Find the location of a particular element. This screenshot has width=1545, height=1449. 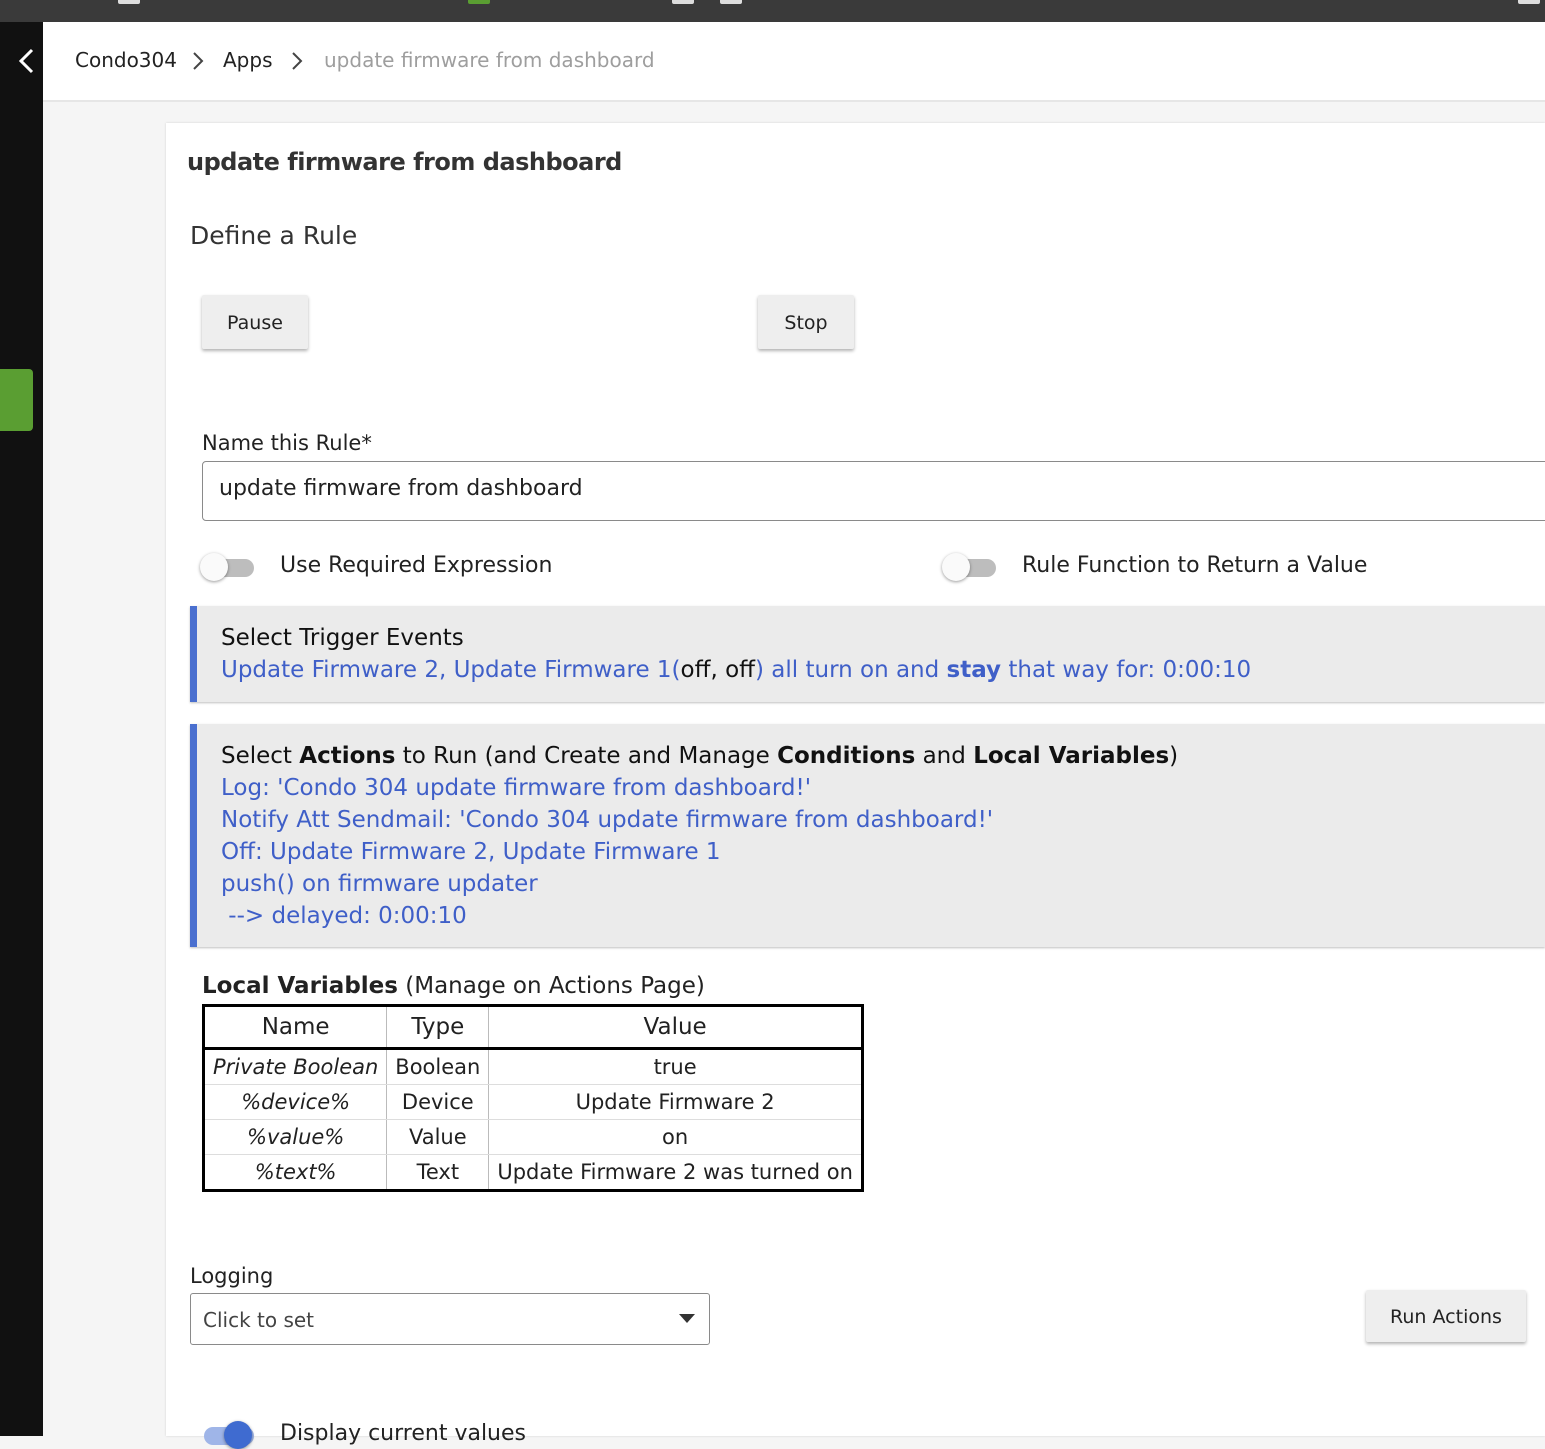

actions-heading-text: Select is located at coordinates (260, 756).